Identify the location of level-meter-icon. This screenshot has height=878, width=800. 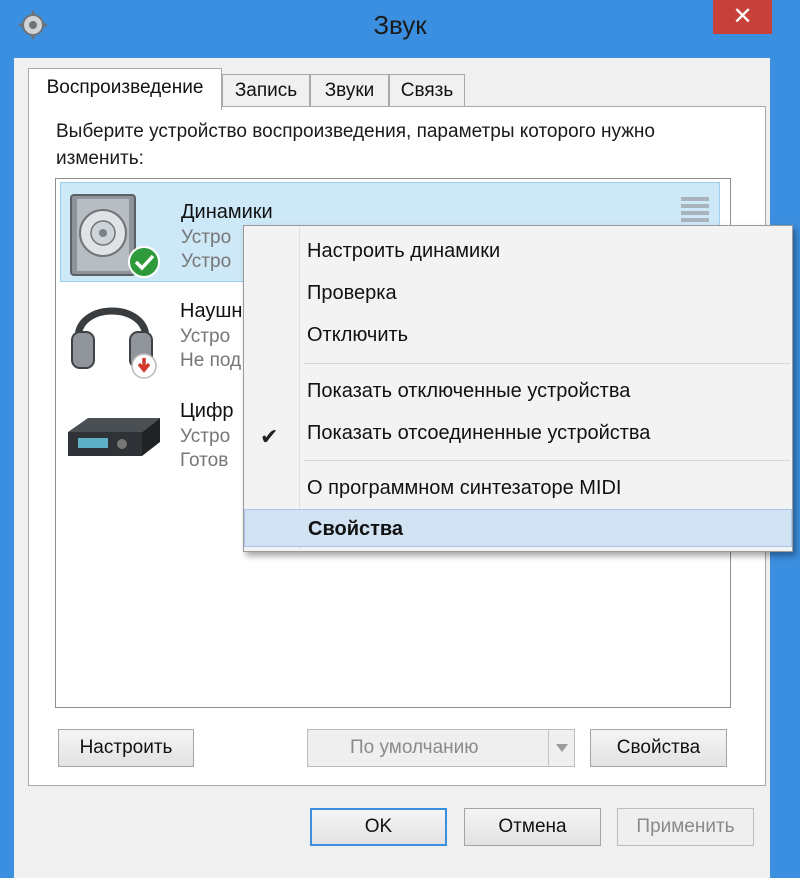
(695, 209).